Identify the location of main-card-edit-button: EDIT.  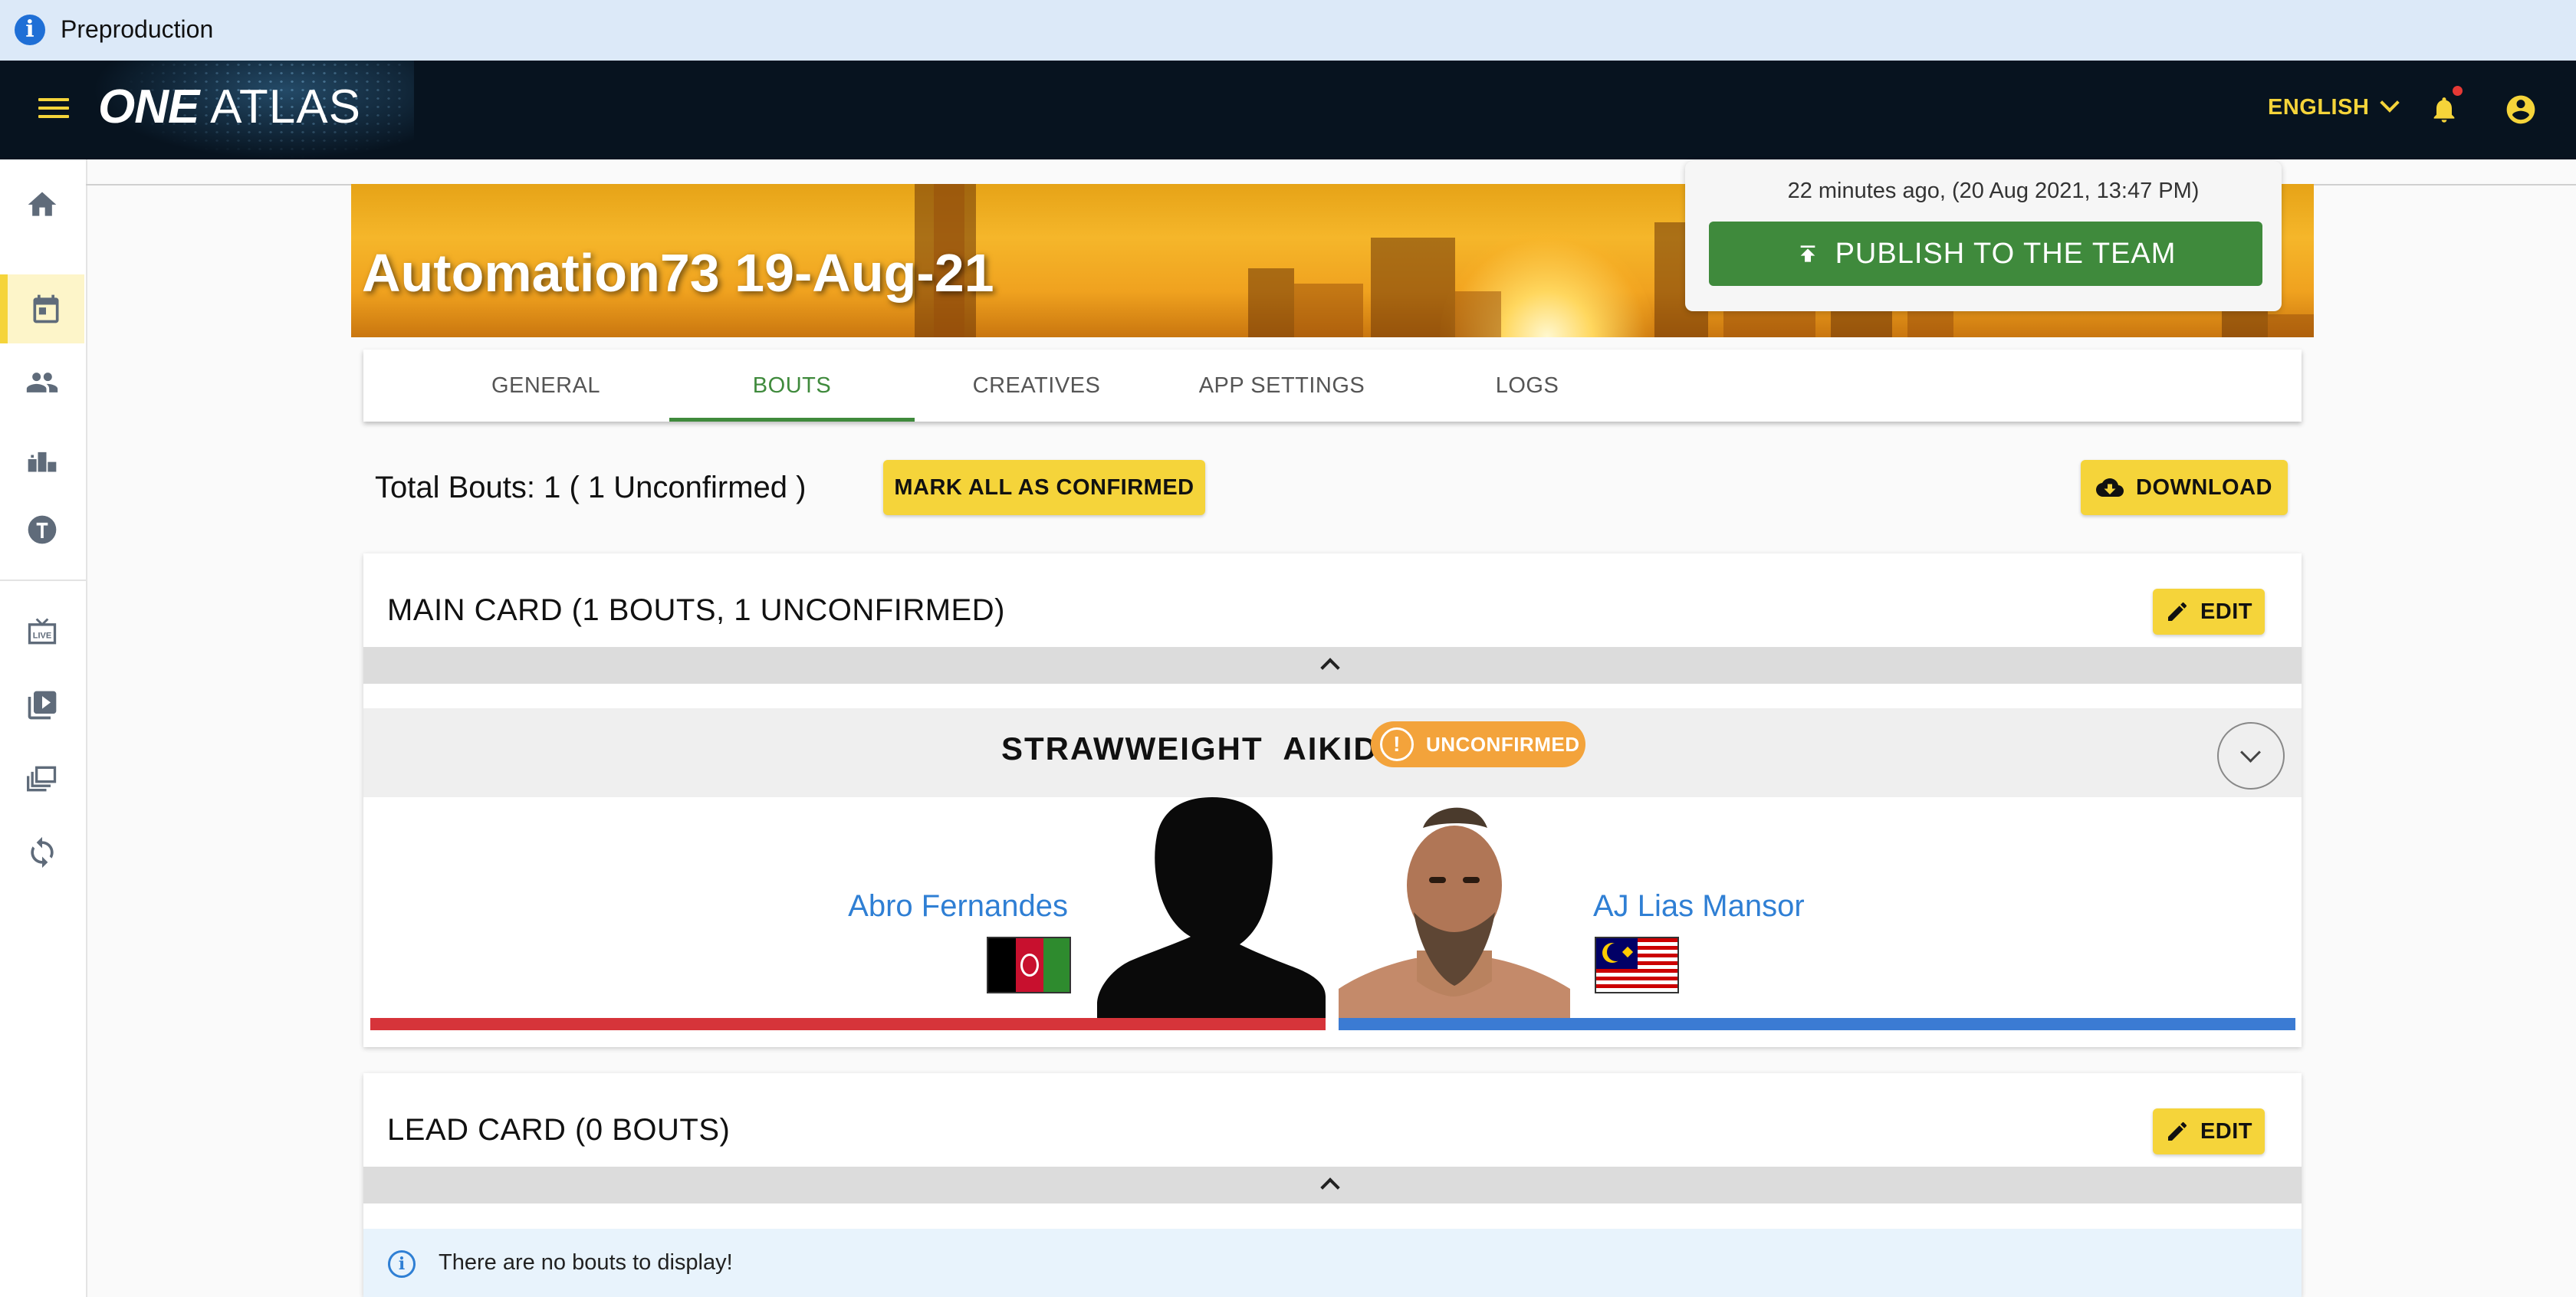
(2209, 612).